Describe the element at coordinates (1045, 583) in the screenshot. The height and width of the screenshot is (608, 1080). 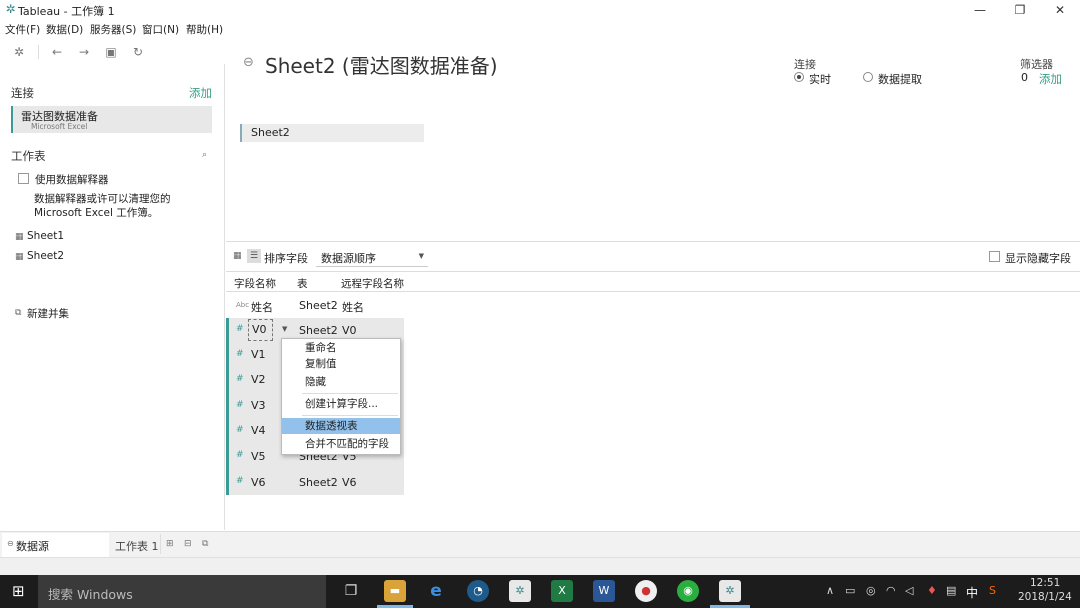
I see `clock-time: 12:51` at that location.